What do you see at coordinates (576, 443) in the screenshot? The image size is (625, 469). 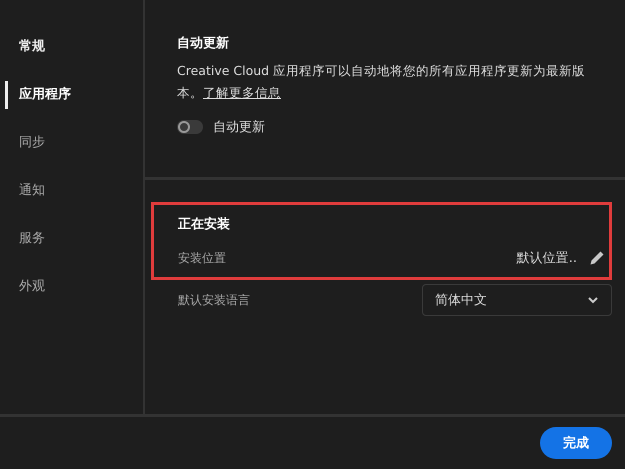 I see `done-button: 完成` at bounding box center [576, 443].